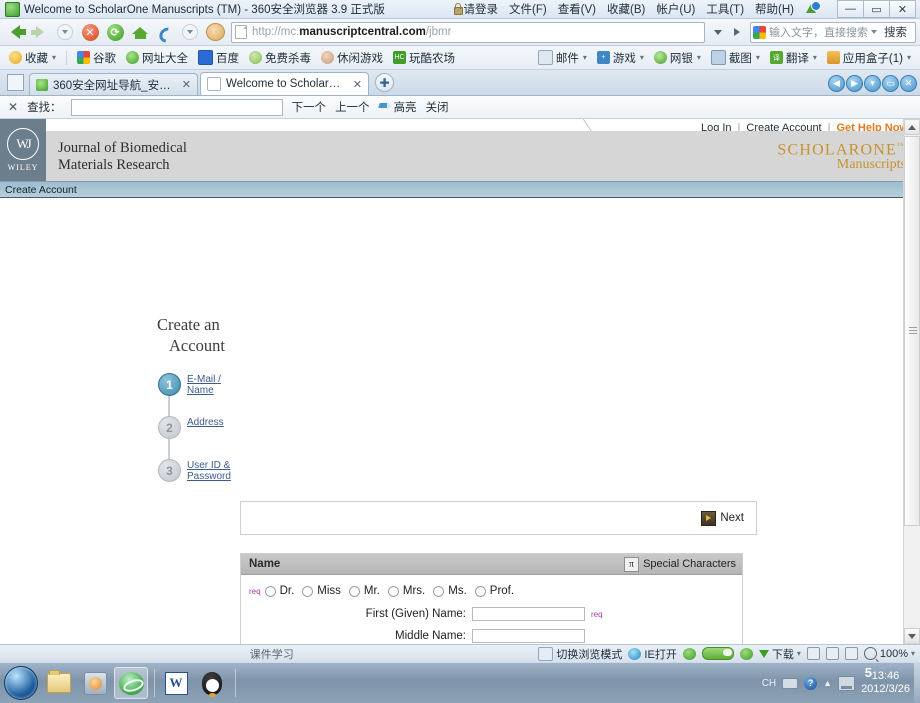 The image size is (920, 703). I want to click on bookmark-google: 谷歌, so click(96, 58).